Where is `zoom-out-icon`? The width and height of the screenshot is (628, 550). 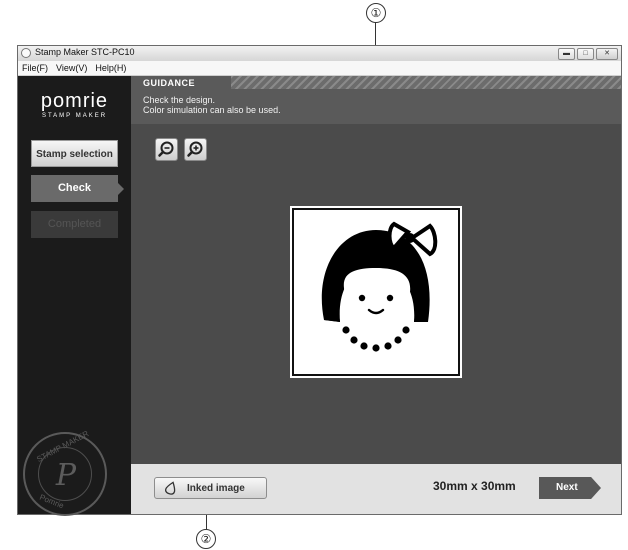
zoom-out-icon is located at coordinates (166, 149).